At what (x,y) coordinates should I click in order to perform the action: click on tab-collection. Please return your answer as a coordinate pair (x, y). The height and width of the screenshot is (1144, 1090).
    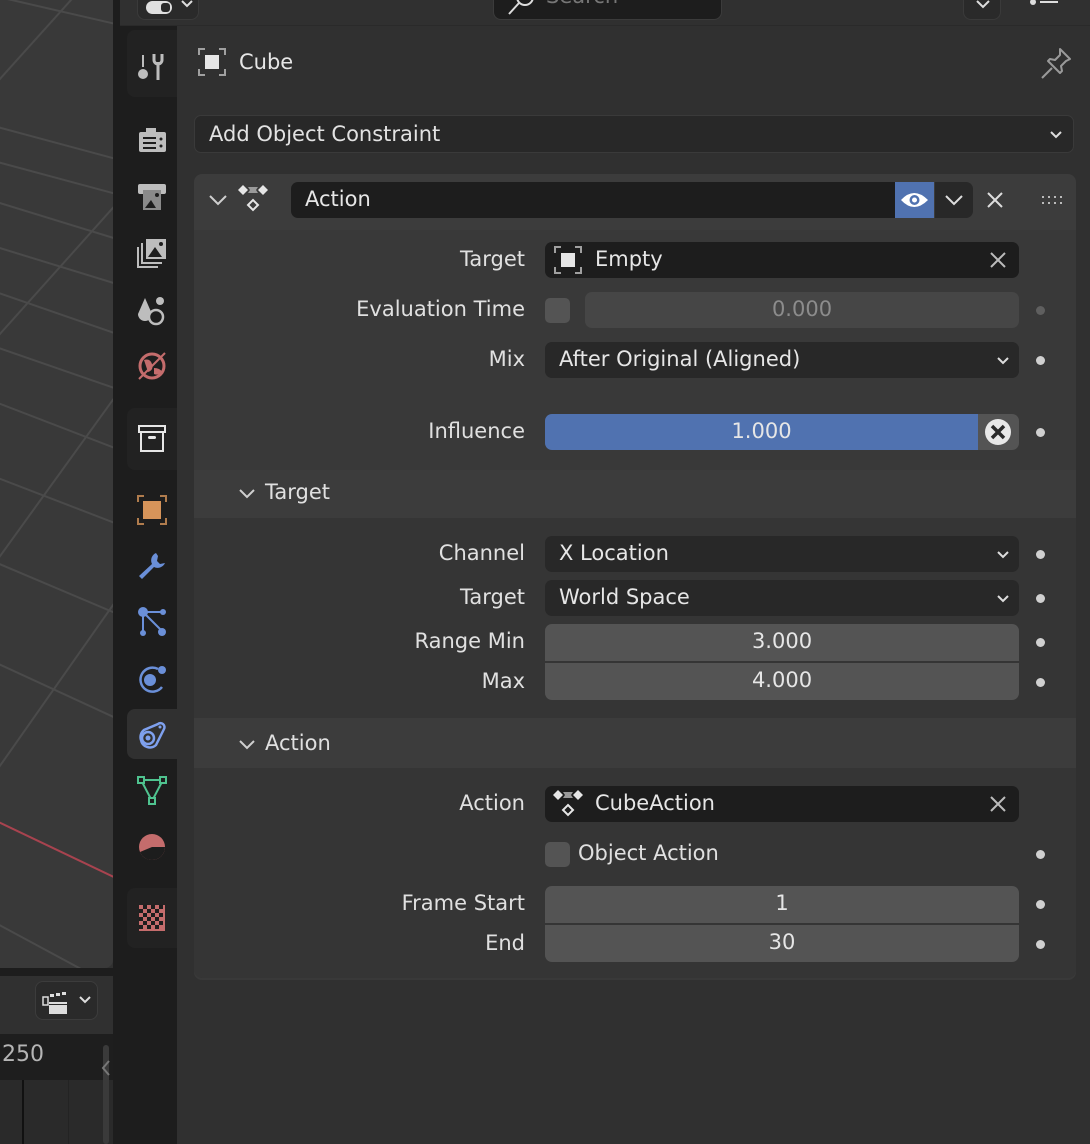
    Looking at the image, I should click on (152, 439).